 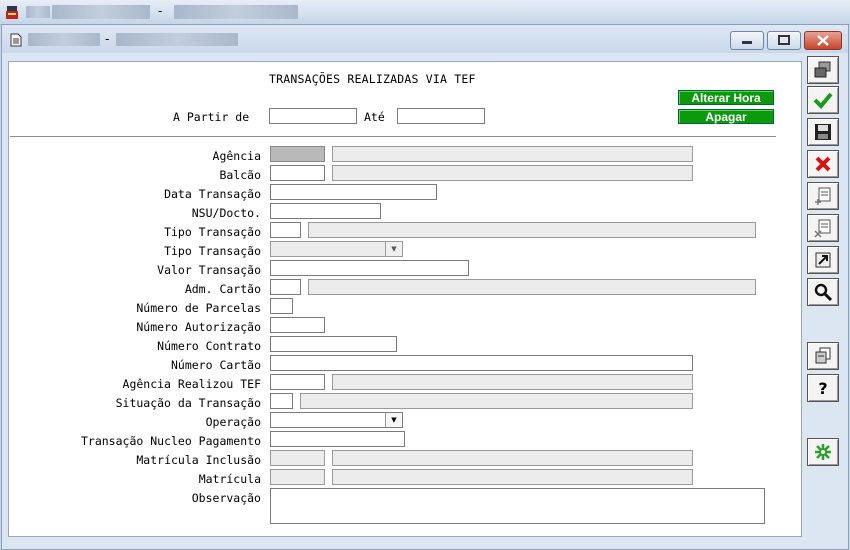 I want to click on restore-button, so click(x=823, y=70).